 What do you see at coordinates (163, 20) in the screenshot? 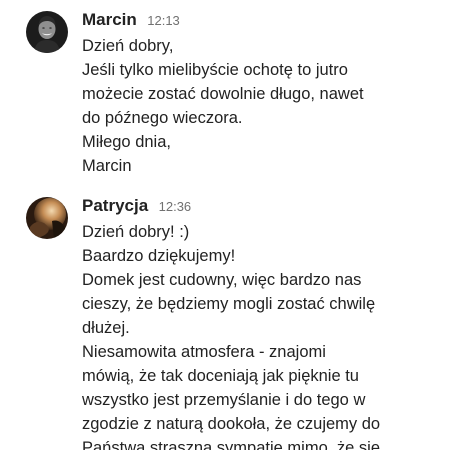
I see `message-timestamp: 12:13` at bounding box center [163, 20].